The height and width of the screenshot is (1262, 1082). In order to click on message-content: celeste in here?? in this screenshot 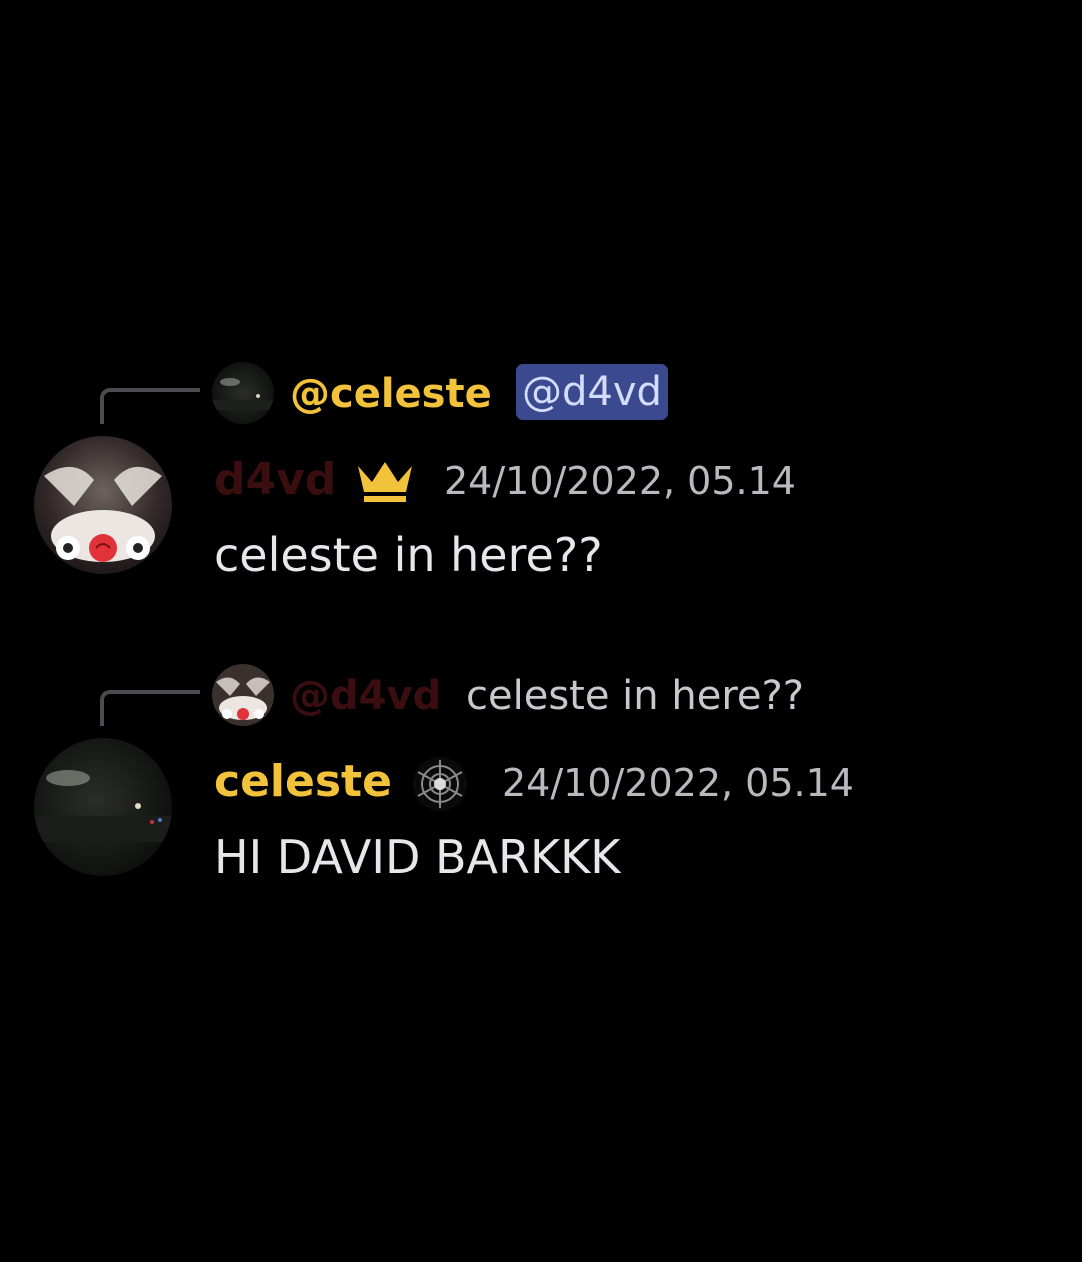, I will do `click(408, 555)`.